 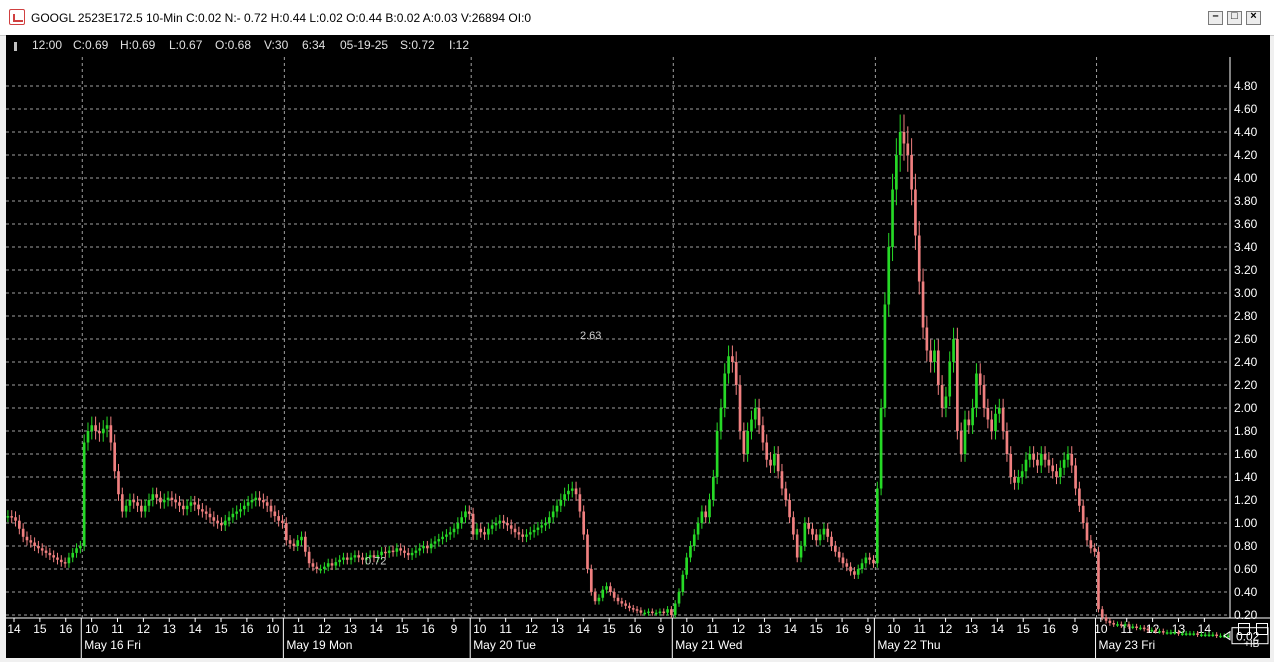 I want to click on y-tick-label: 4.00, so click(x=1246, y=178).